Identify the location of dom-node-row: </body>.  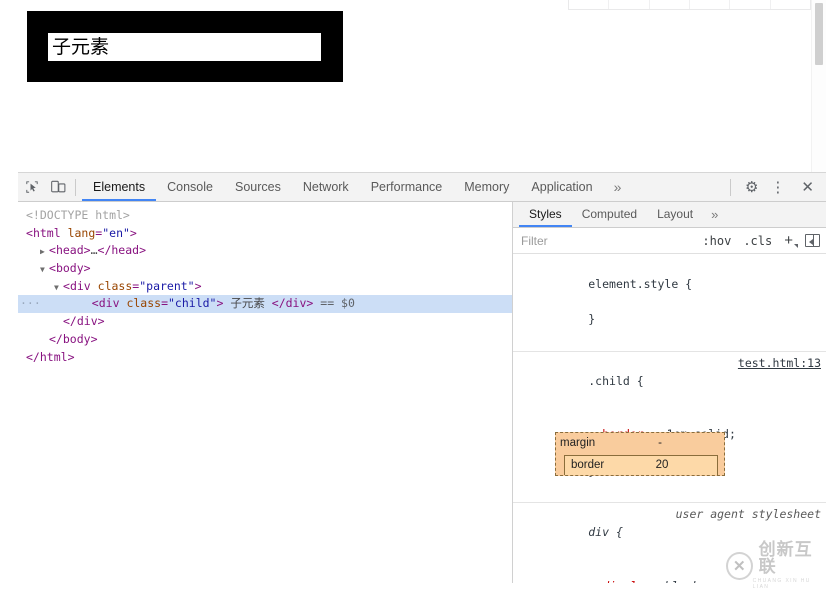
(265, 340).